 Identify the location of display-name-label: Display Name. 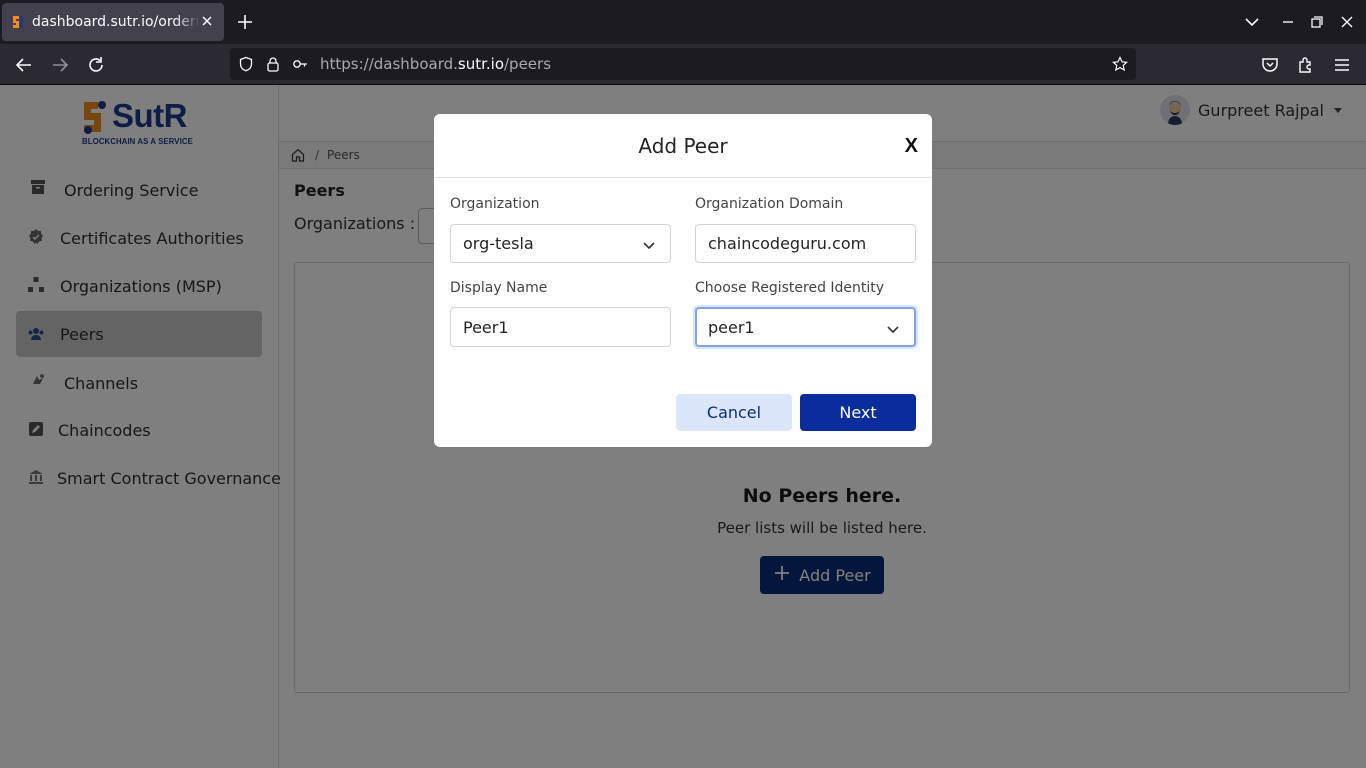
(499, 288).